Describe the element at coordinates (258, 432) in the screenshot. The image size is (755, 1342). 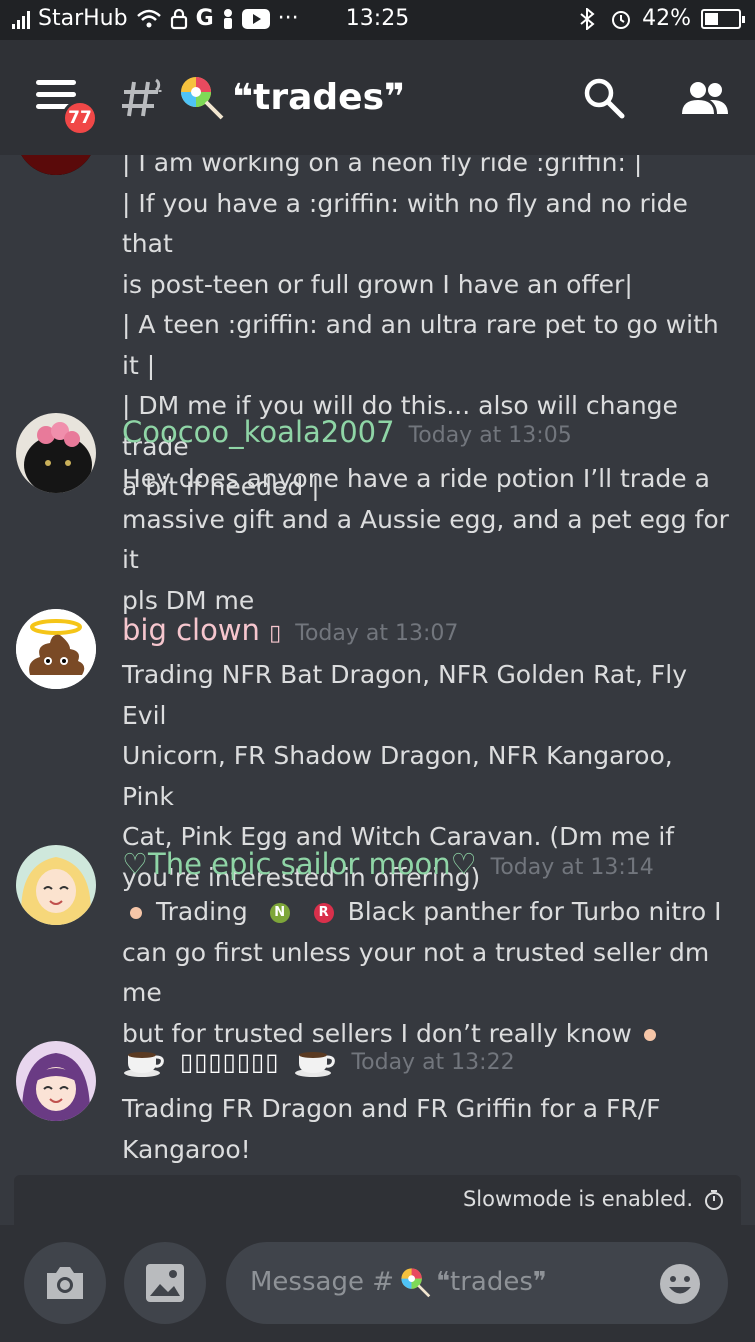
I see `username: Coocoo_koala2007` at that location.